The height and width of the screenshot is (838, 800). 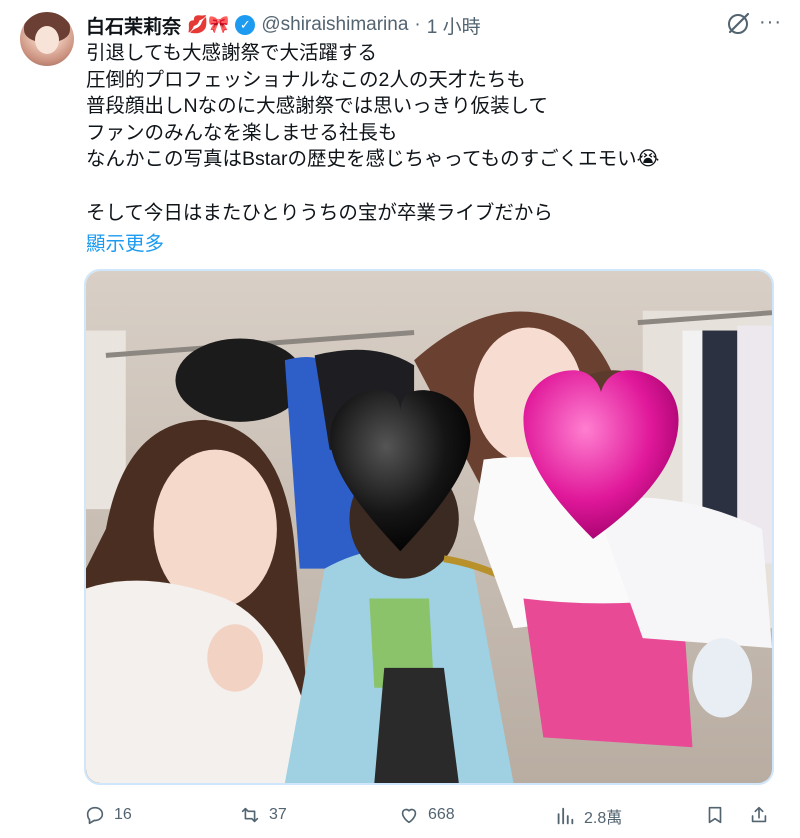 I want to click on heart-icon, so click(x=409, y=816).